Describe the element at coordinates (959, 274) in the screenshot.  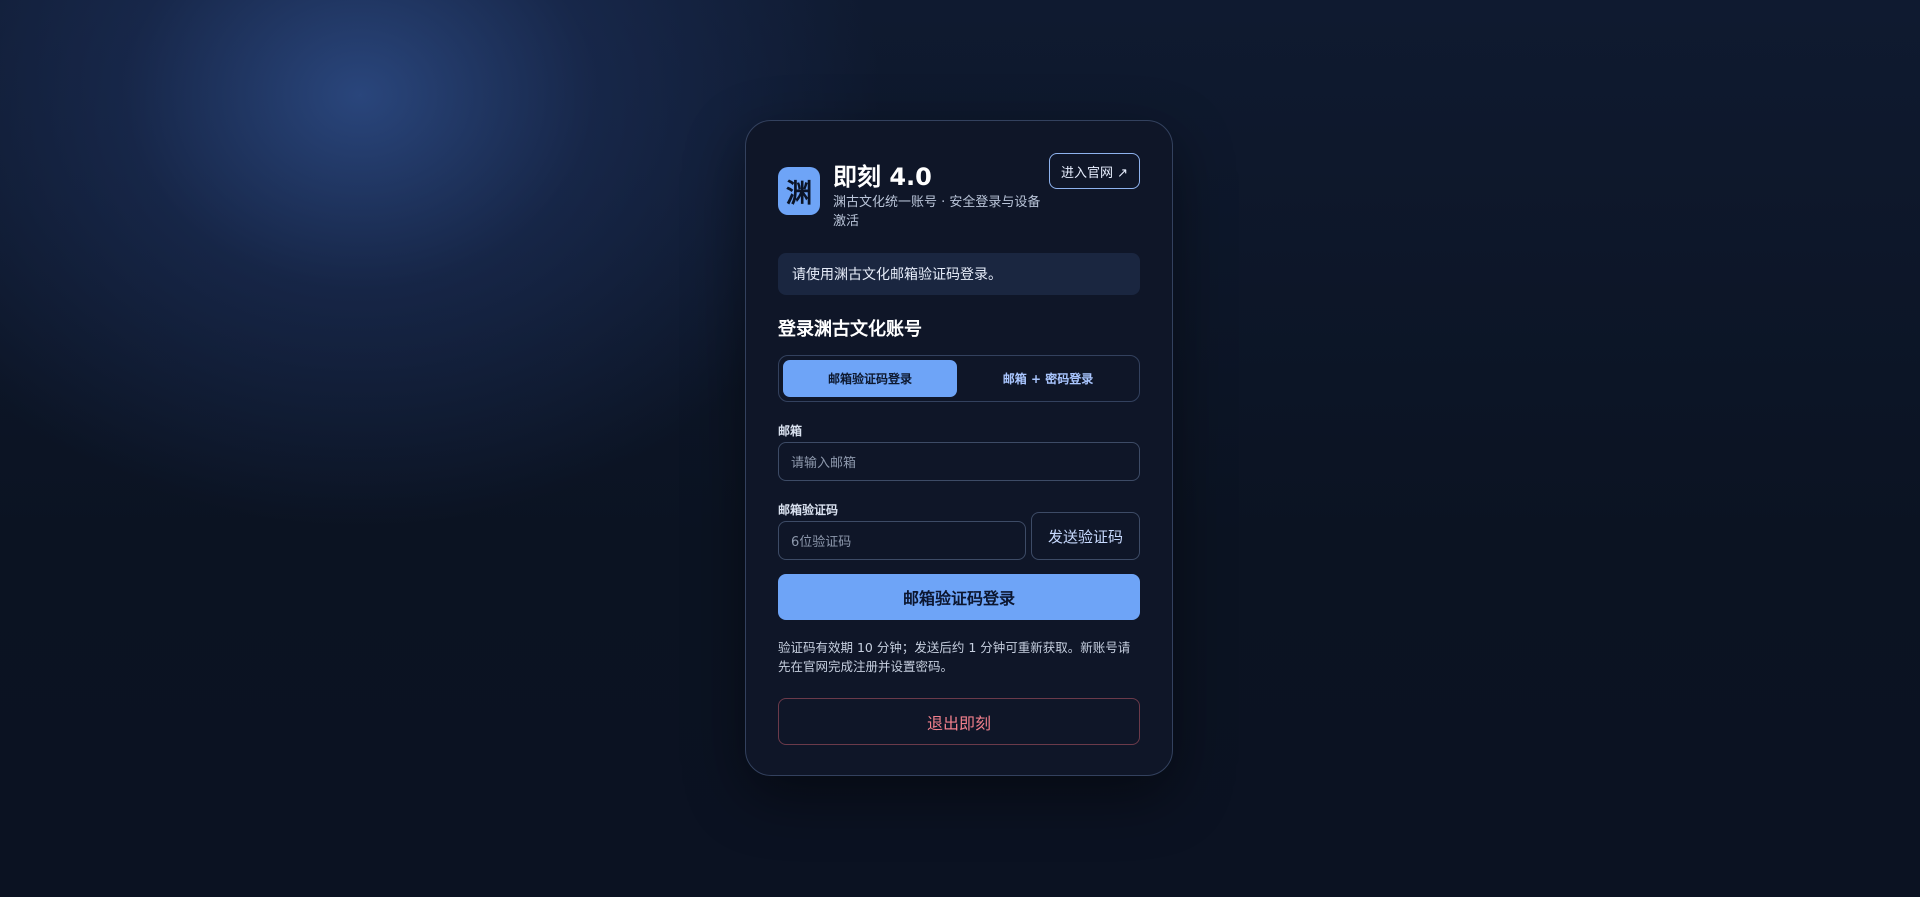
I see `notice-banner: 请使用渊古文化邮箱验证码登录。` at that location.